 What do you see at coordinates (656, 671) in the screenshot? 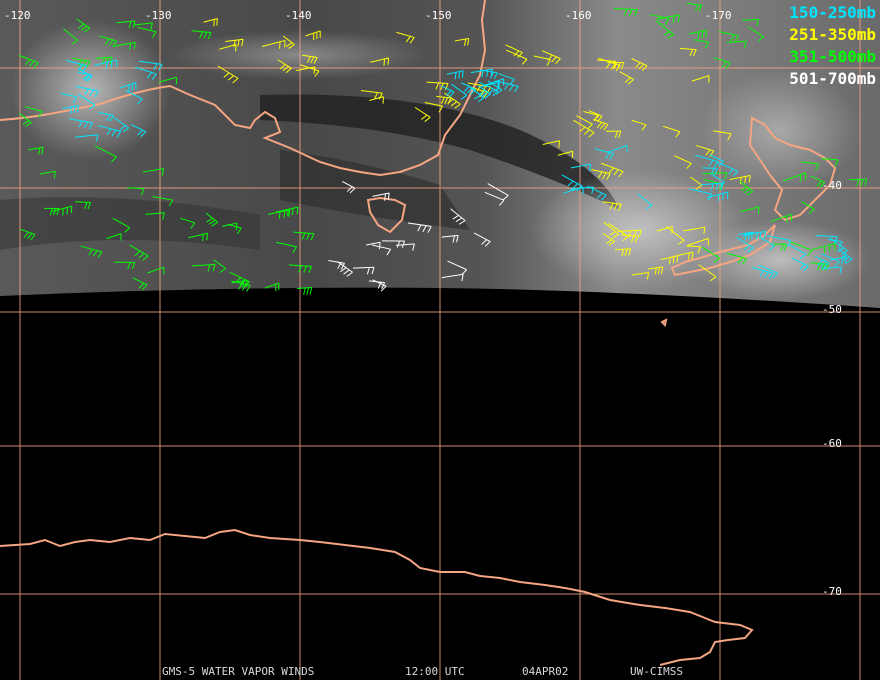
I see `footer-source: UW-CIMSS` at bounding box center [656, 671].